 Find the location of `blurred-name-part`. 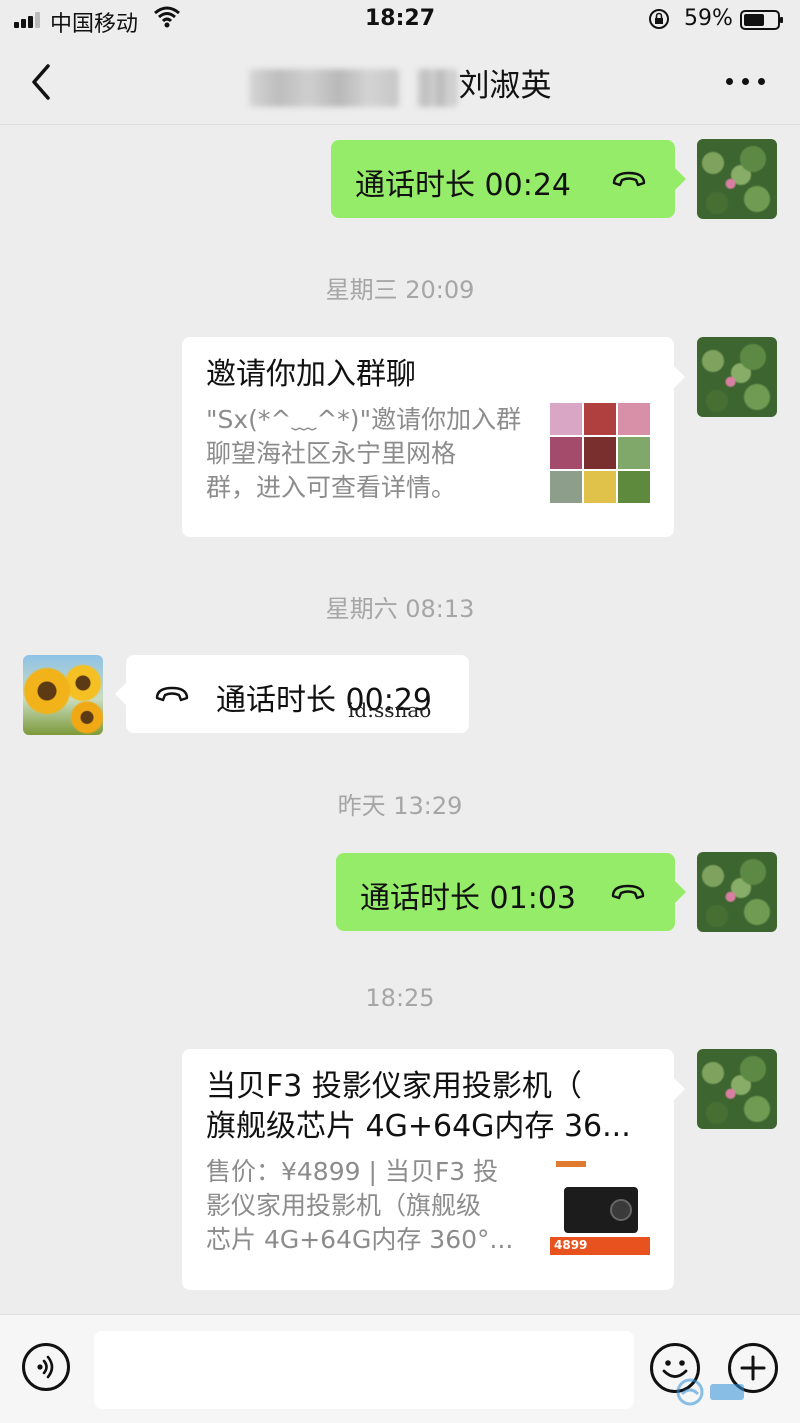

blurred-name-part is located at coordinates (436, 87).